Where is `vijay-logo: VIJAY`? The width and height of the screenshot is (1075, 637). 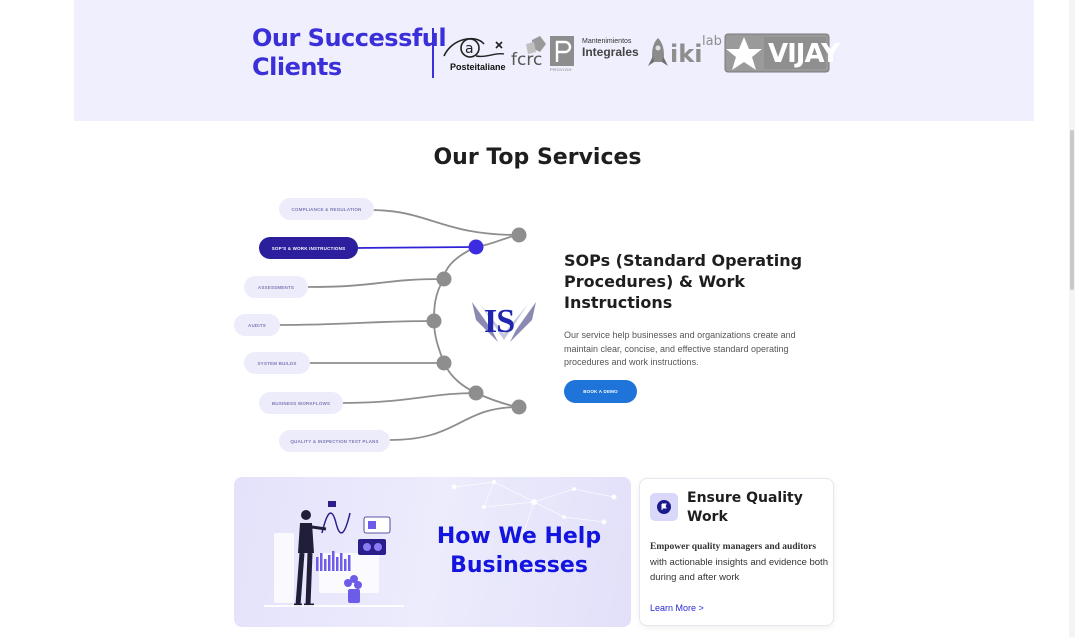
vijay-logo: VIJAY is located at coordinates (782, 53).